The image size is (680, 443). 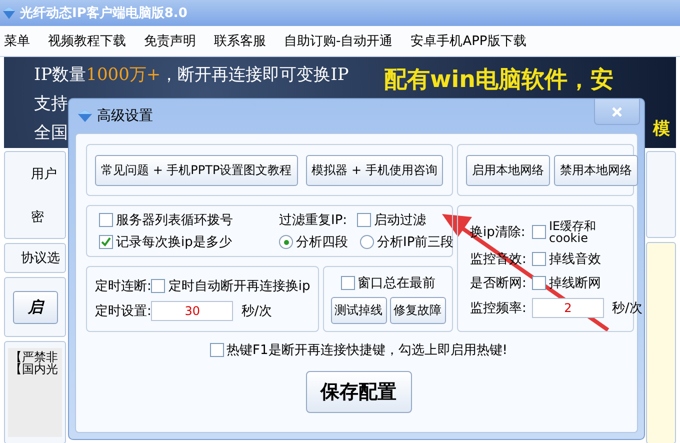 What do you see at coordinates (359, 392) in the screenshot?
I see `save-button: 保存配置` at bounding box center [359, 392].